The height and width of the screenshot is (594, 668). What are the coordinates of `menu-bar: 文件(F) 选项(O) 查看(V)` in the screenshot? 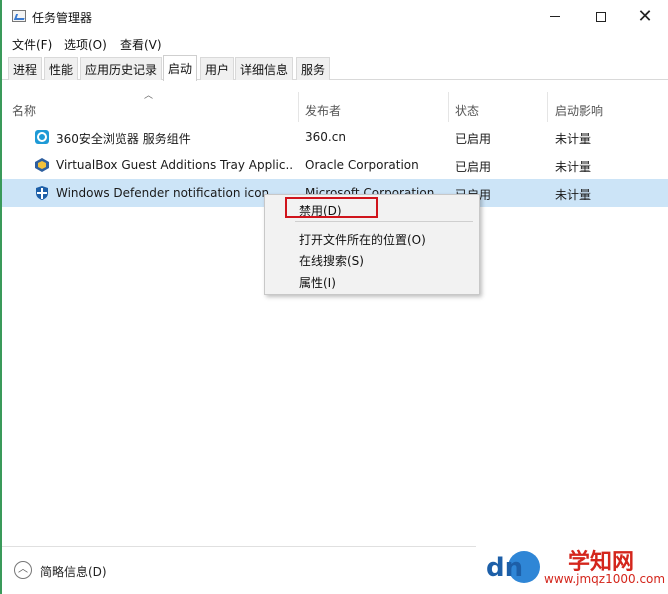 It's located at (335, 44).